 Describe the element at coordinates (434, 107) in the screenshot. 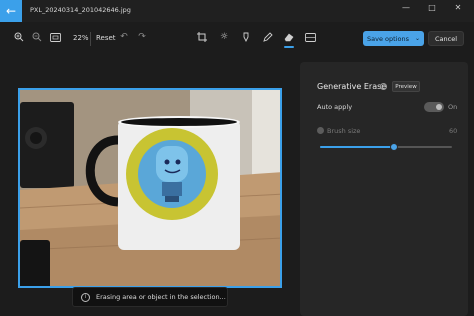

I see `auto-apply-toggle` at that location.